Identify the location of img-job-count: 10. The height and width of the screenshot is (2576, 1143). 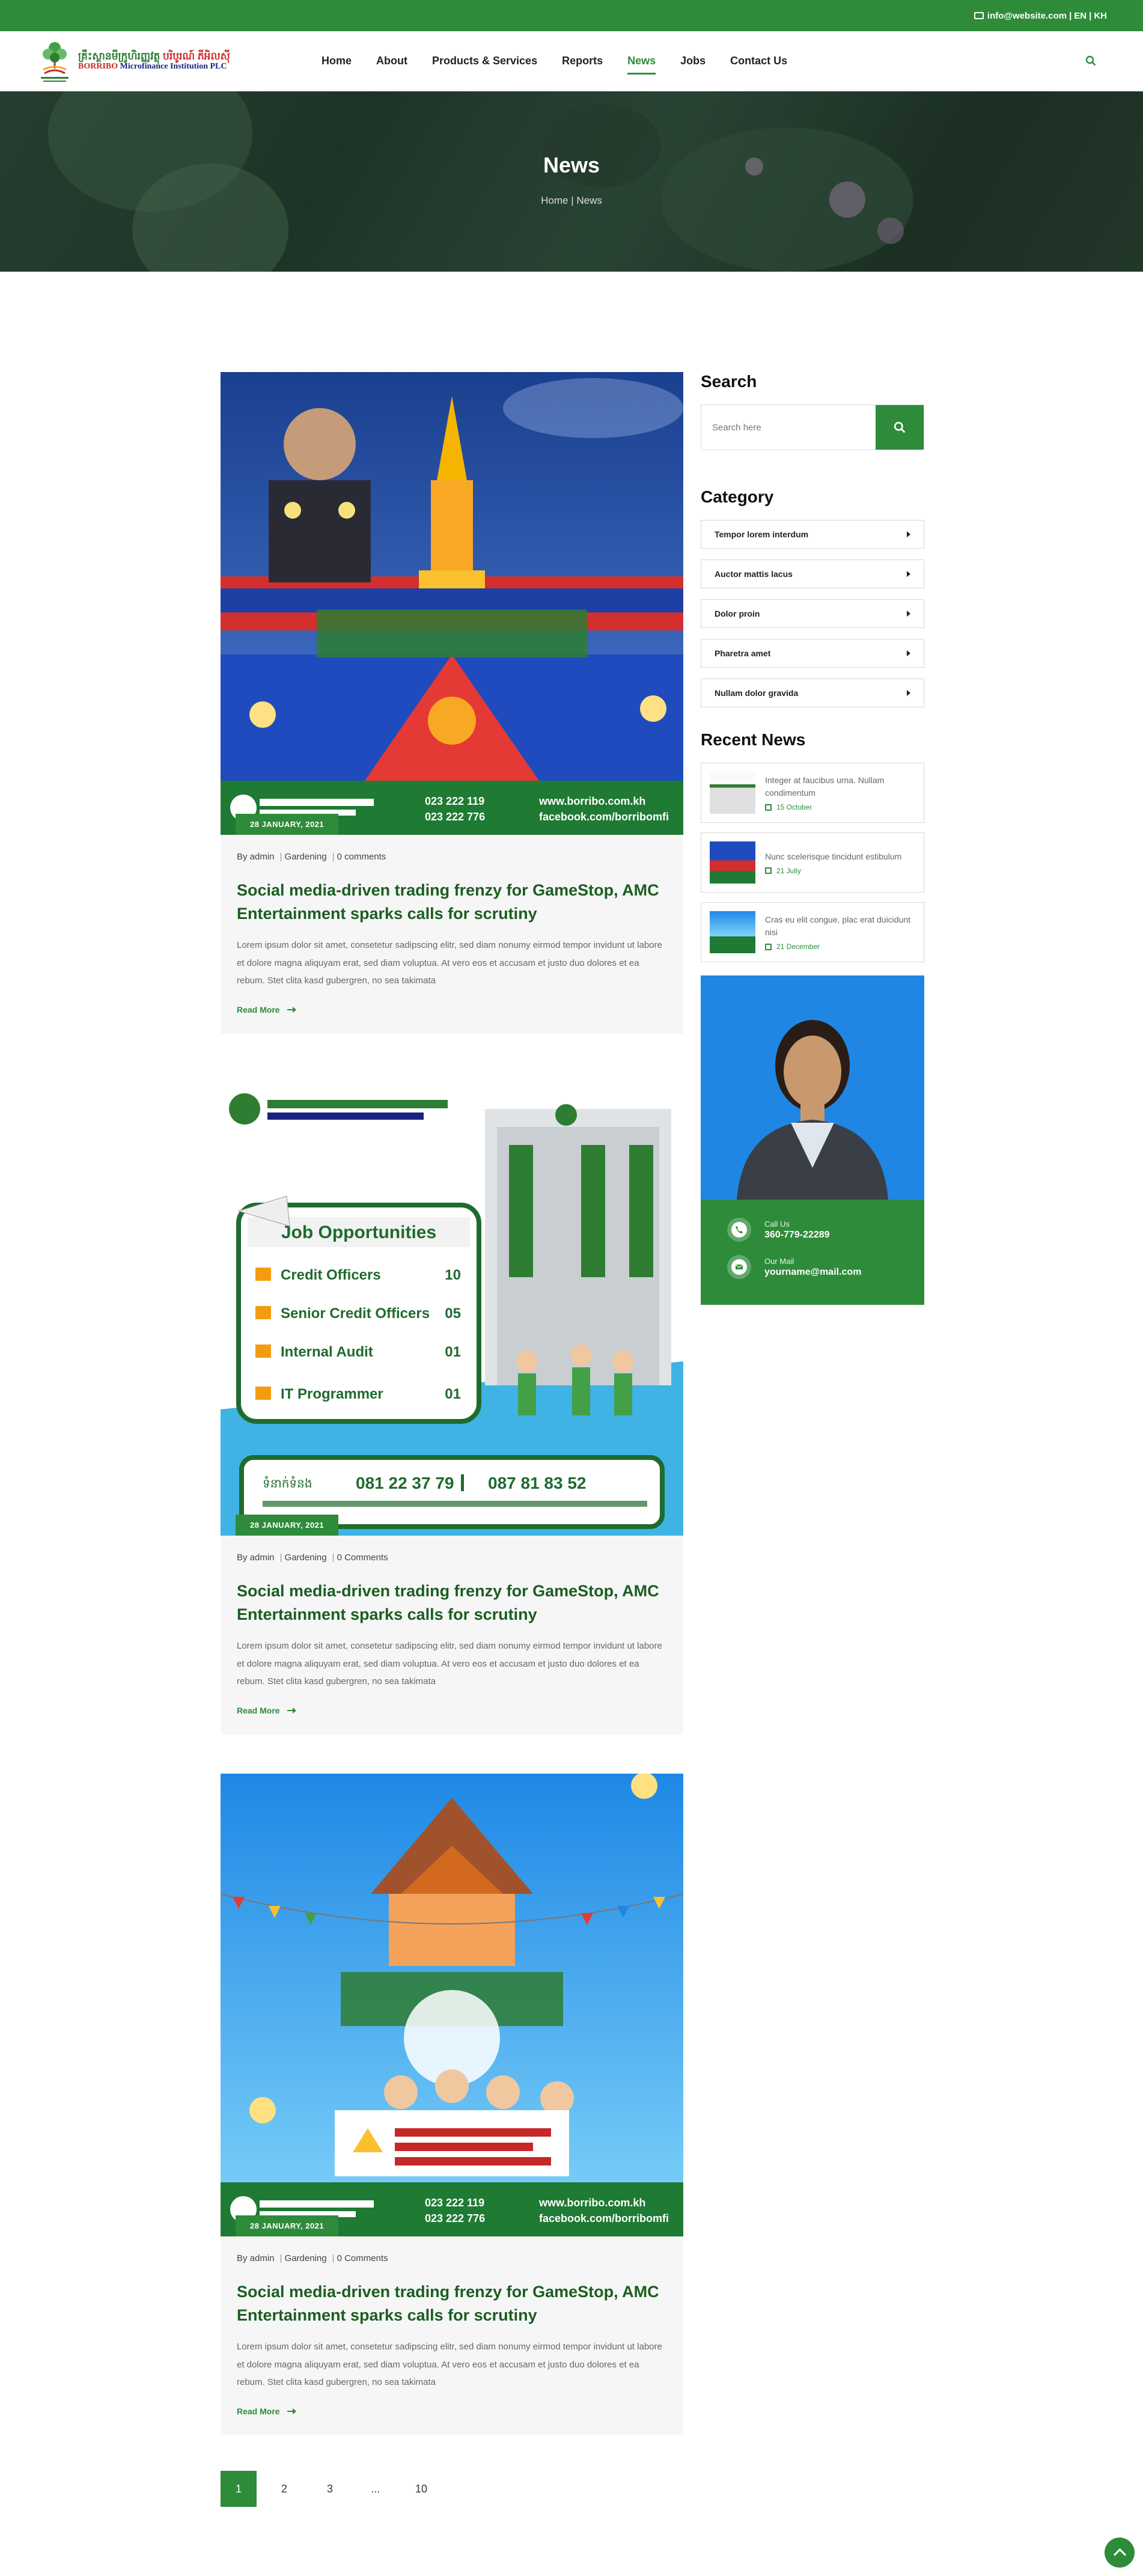
(453, 1275).